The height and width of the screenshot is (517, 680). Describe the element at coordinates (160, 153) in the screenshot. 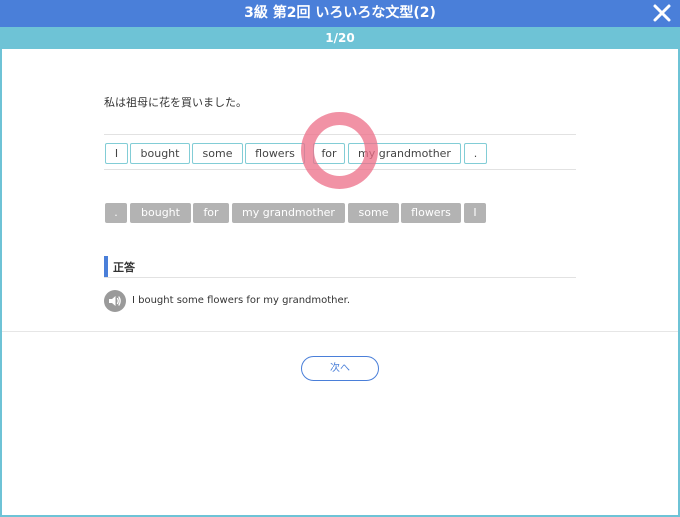

I see `answer-tile: bought` at that location.